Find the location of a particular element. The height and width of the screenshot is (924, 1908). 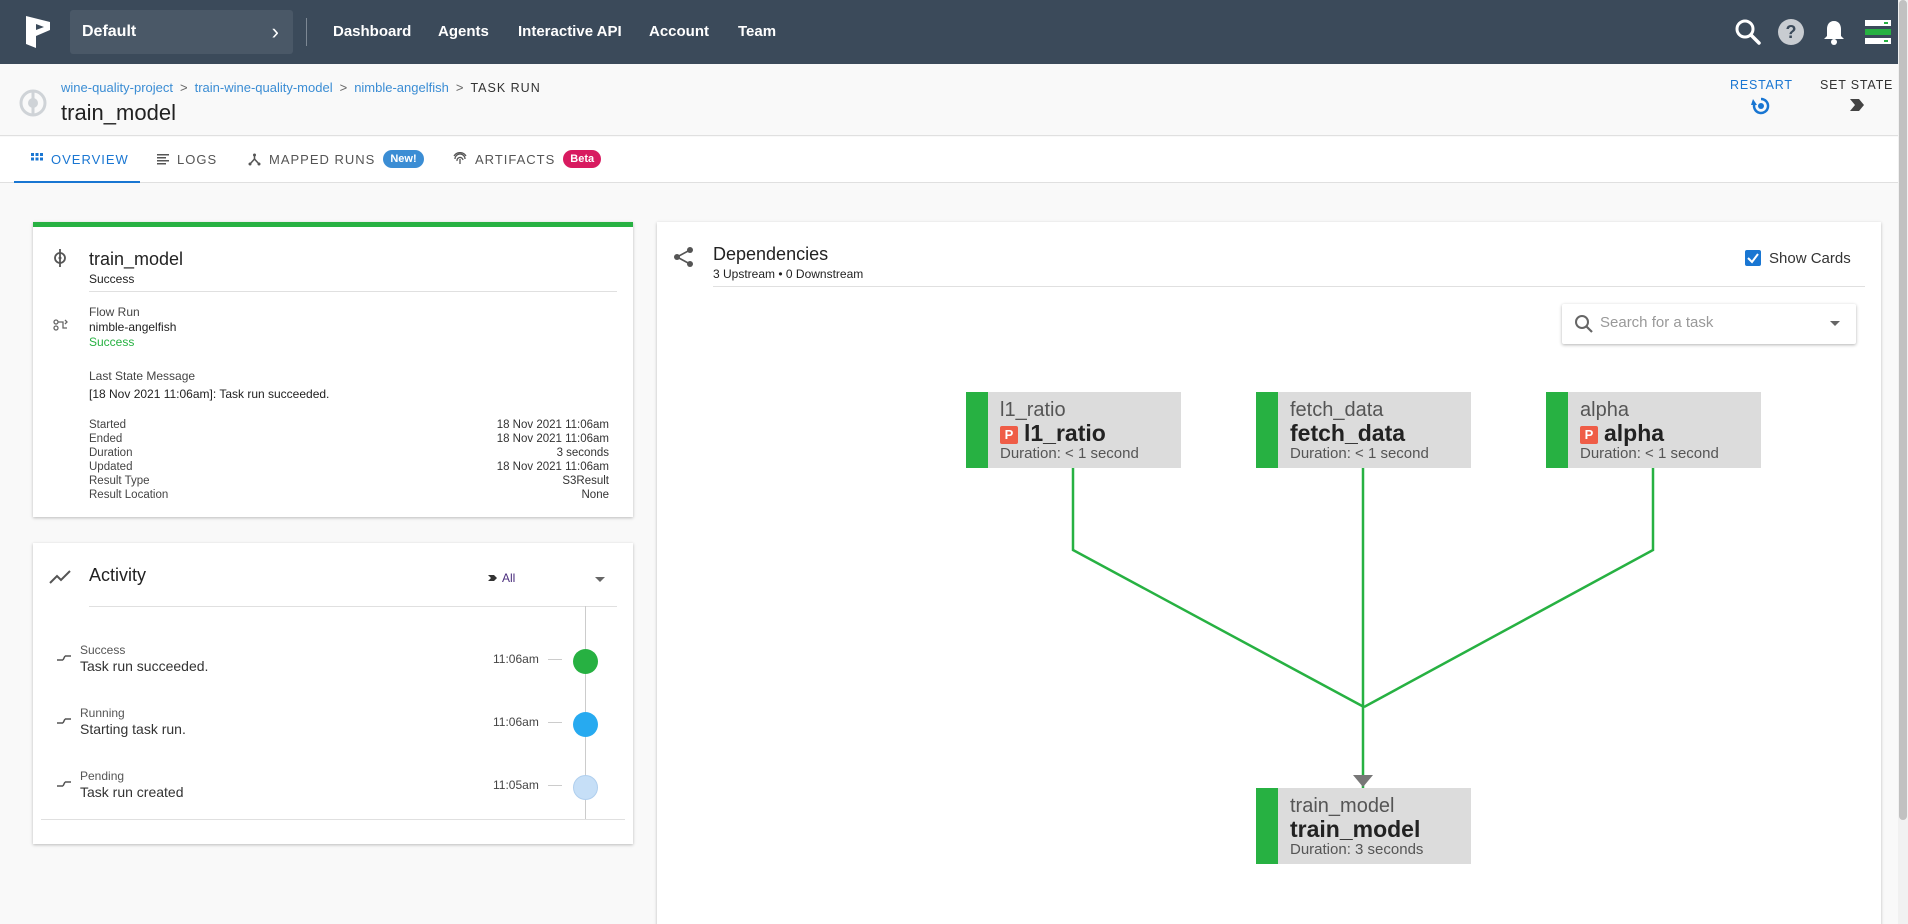

set-state-button: SET STATE is located at coordinates (1856, 96).